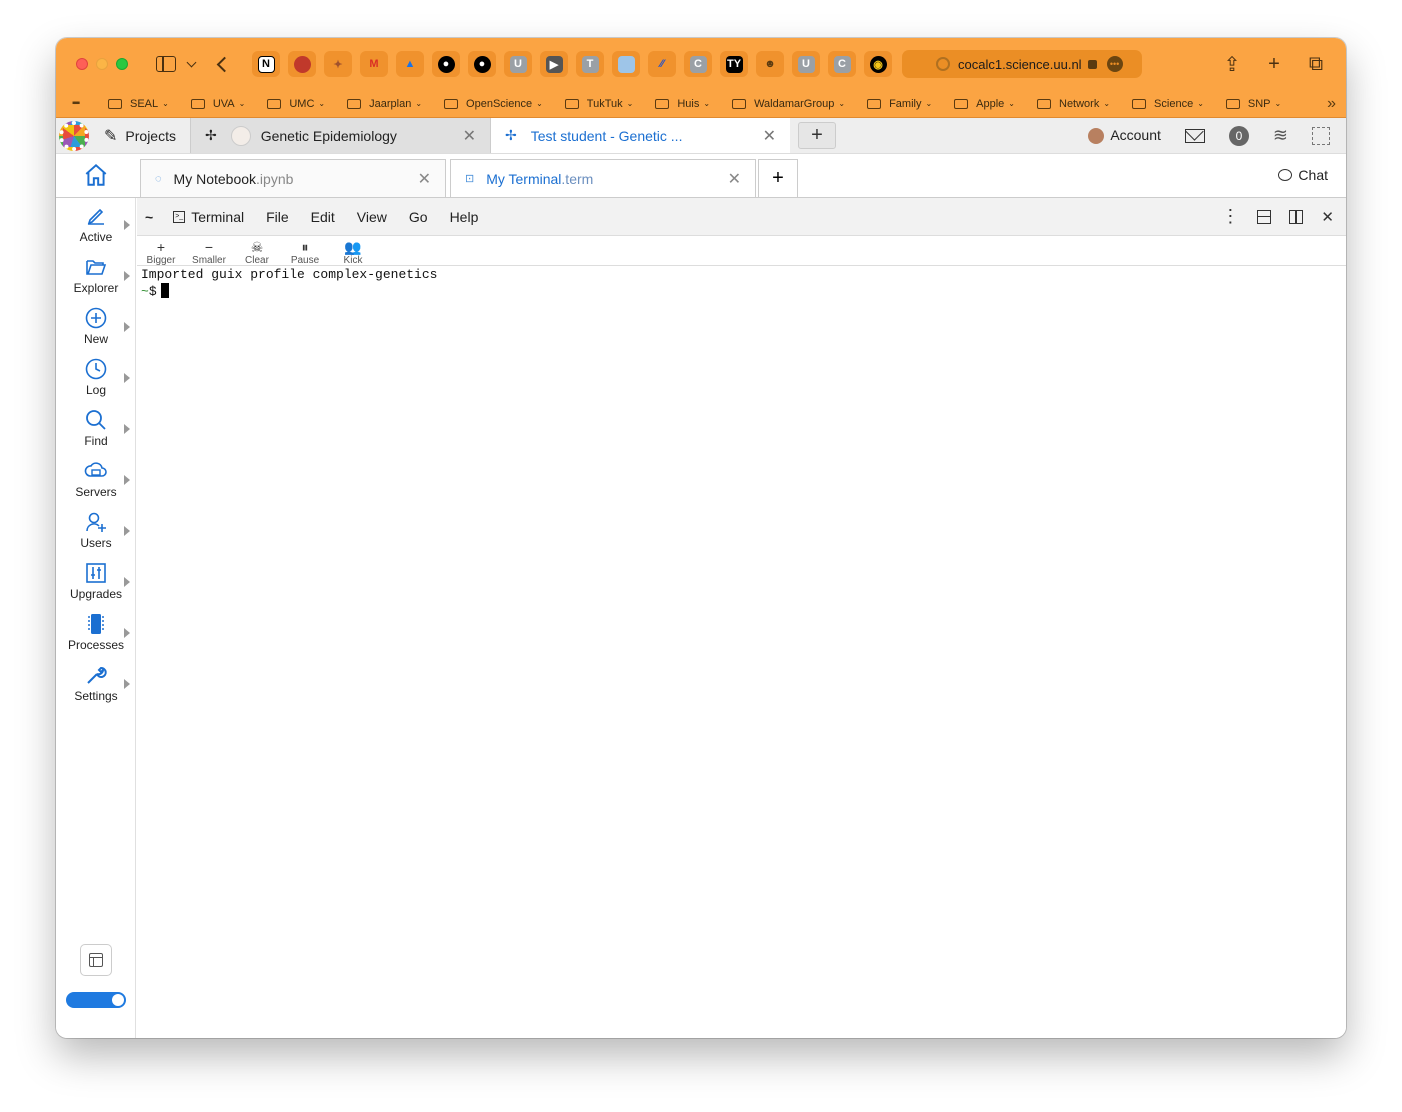 The width and height of the screenshot is (1402, 1112). What do you see at coordinates (293, 178) in the screenshot?
I see `file-tab-notebook: ◌ My Notebook .ipynb ✕` at bounding box center [293, 178].